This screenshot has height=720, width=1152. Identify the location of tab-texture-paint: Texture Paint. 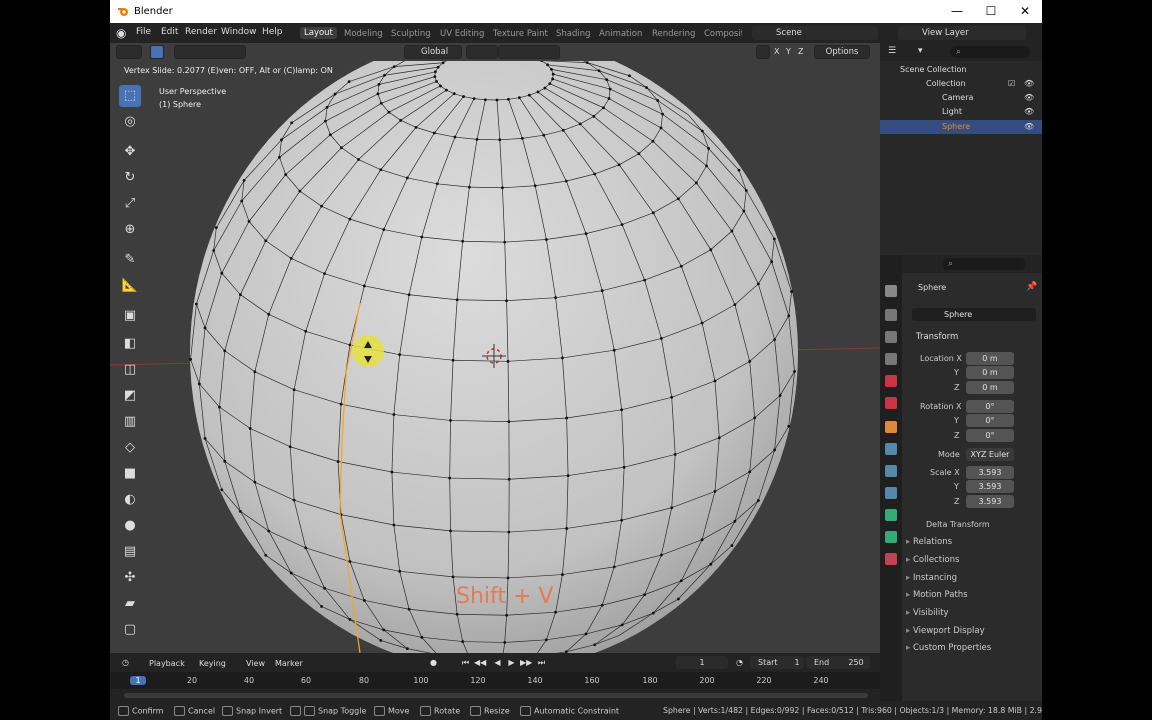
(520, 34).